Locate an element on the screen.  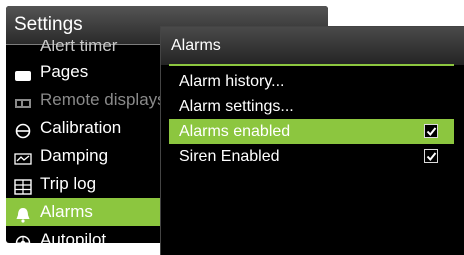
settings-item-label: Remote displays is located at coordinates (103, 99).